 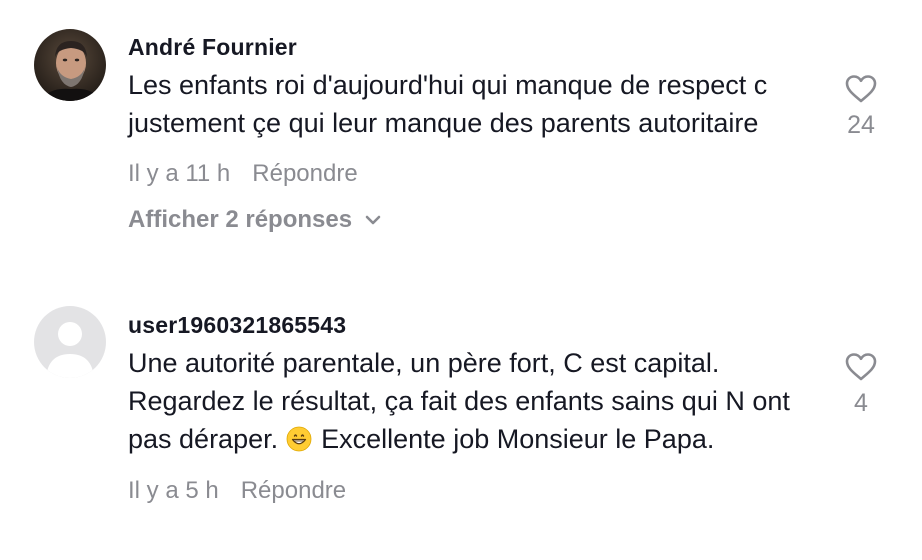 I want to click on comment-meta: Il y a 11 h Répondre, so click(x=473, y=174).